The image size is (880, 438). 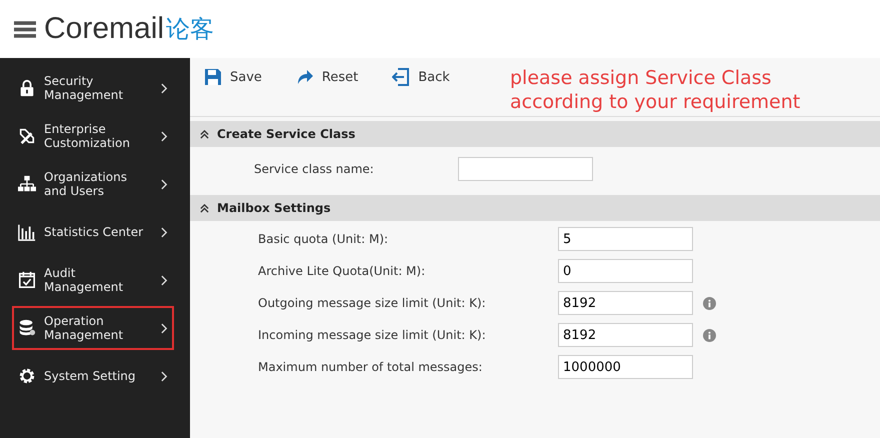 I want to click on lock-icon, so click(x=27, y=88).